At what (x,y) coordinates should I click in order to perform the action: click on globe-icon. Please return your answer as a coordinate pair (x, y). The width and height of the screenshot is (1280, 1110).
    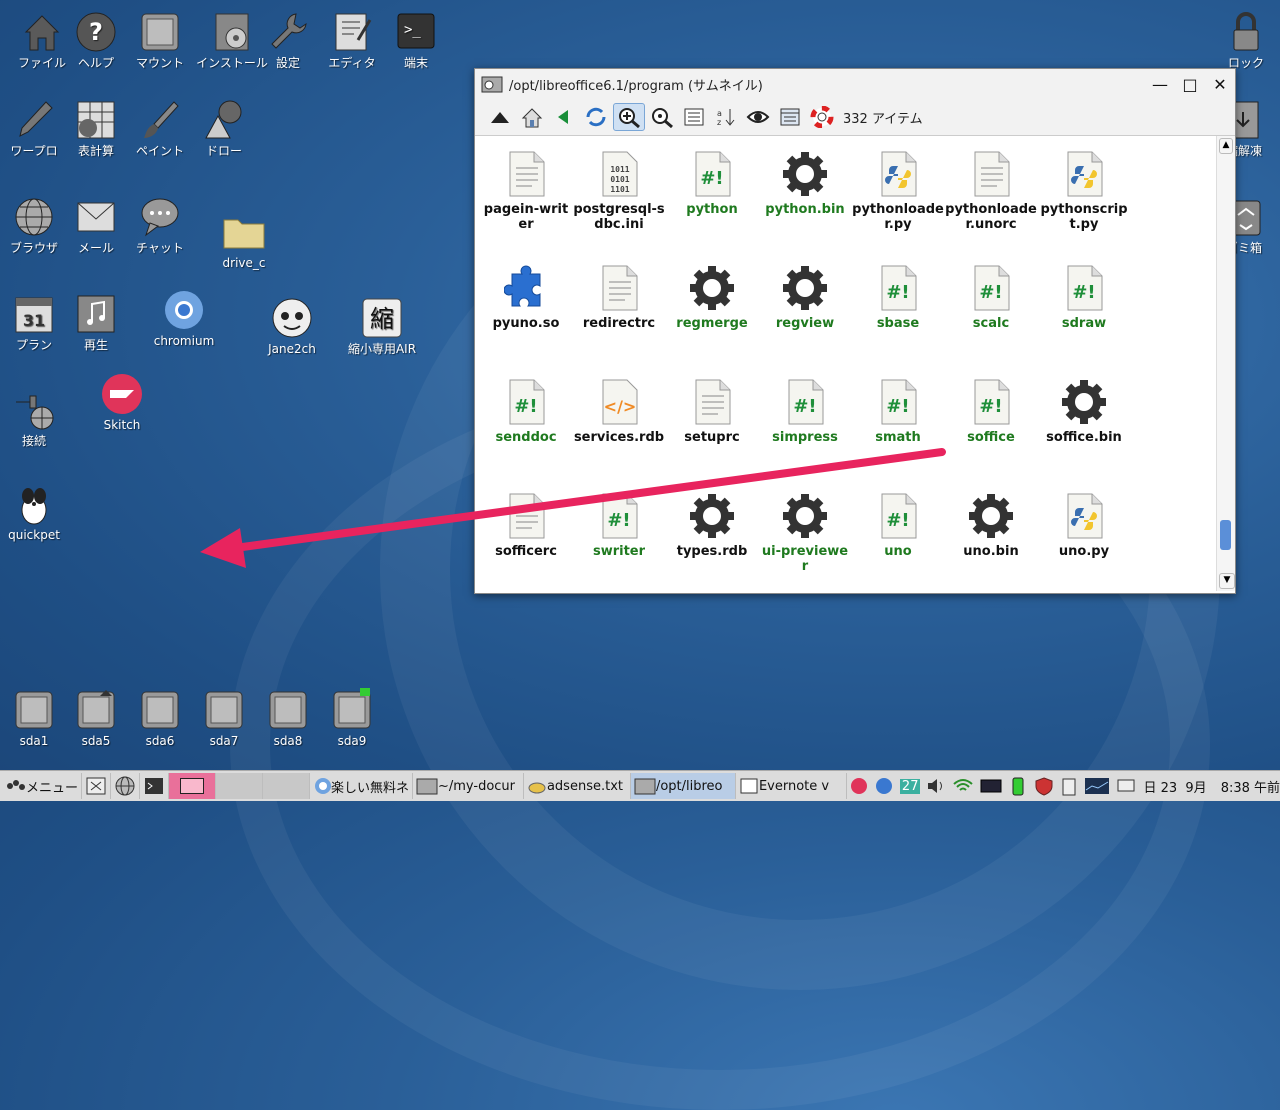
    Looking at the image, I should click on (125, 786).